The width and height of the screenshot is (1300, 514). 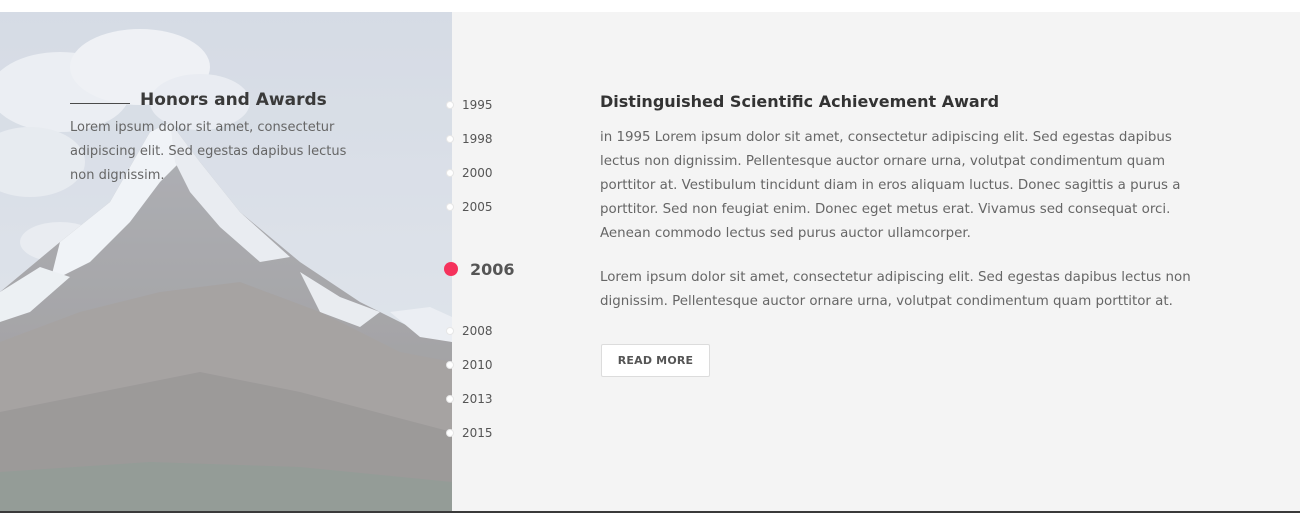 I want to click on bottom-divider, so click(x=650, y=512).